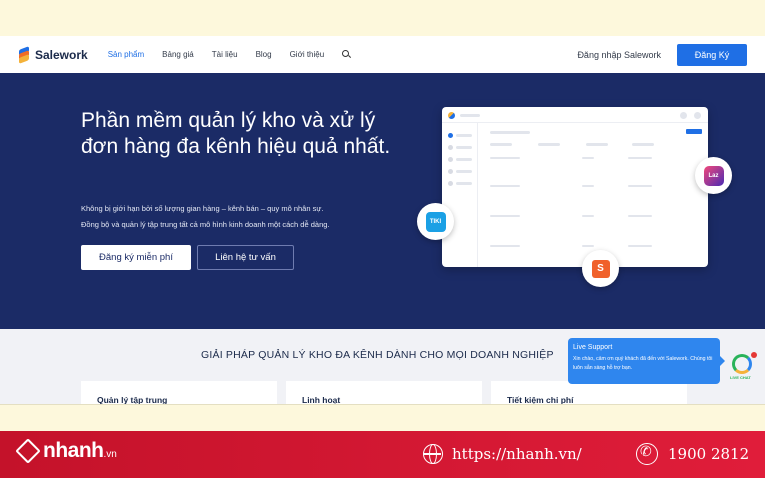 Image resolution: width=765 pixels, height=478 pixels. What do you see at coordinates (517, 454) in the screenshot?
I see `website-url: https://nhanh.vn/` at bounding box center [517, 454].